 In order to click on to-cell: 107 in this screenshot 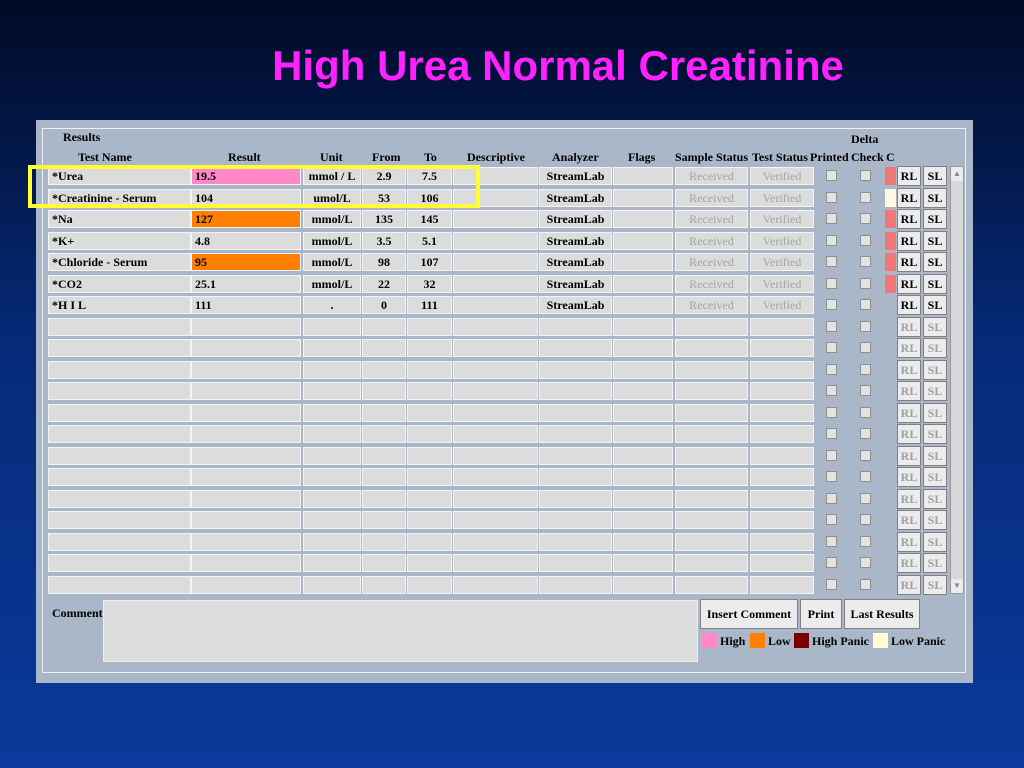, I will do `click(429, 262)`.